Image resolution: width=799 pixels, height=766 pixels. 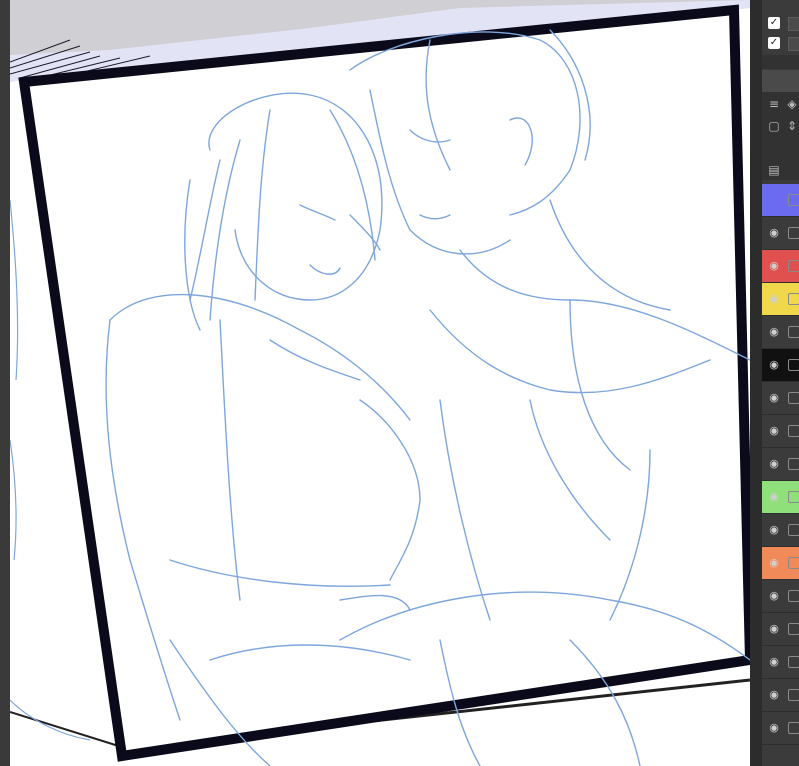 I want to click on canvas-left-edge, so click(x=5, y=383).